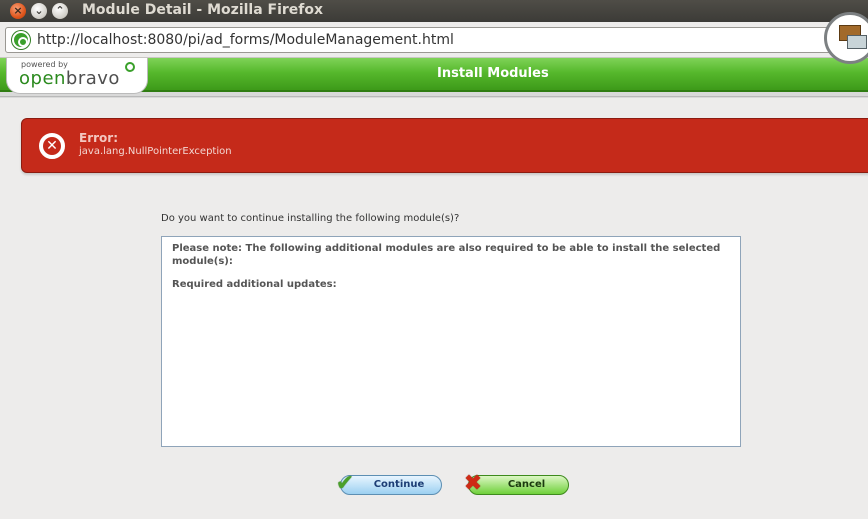 This screenshot has width=868, height=519. Describe the element at coordinates (857, 42) in the screenshot. I see `package-tray-icon` at that location.